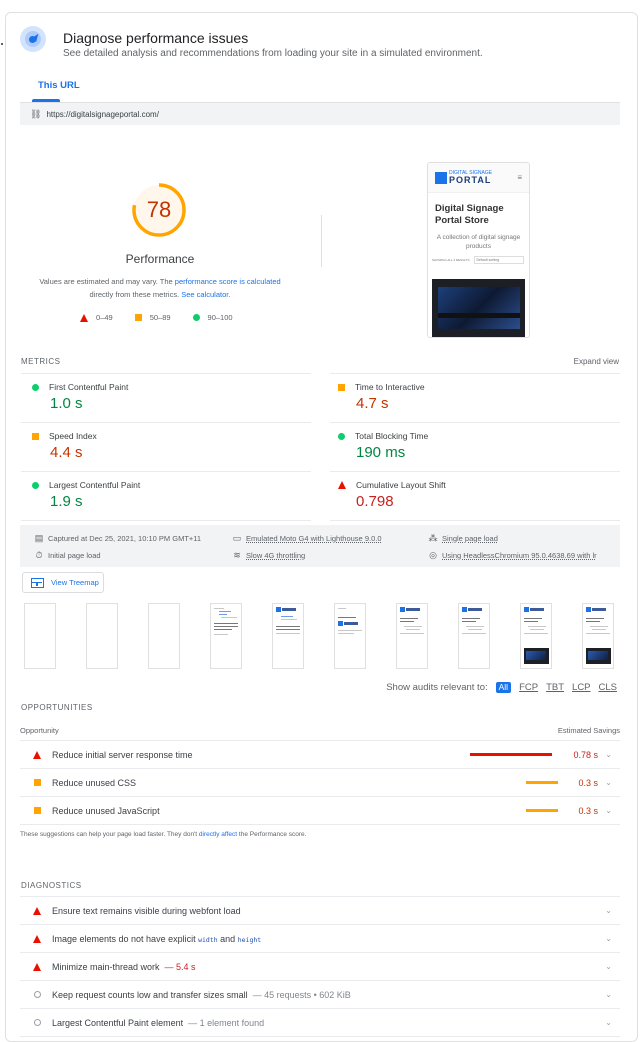 The image size is (643, 1042). Describe the element at coordinates (320, 967) in the screenshot. I see `diagnostic-row: Minimize main-thread work — 5.4 s ⌄` at that location.